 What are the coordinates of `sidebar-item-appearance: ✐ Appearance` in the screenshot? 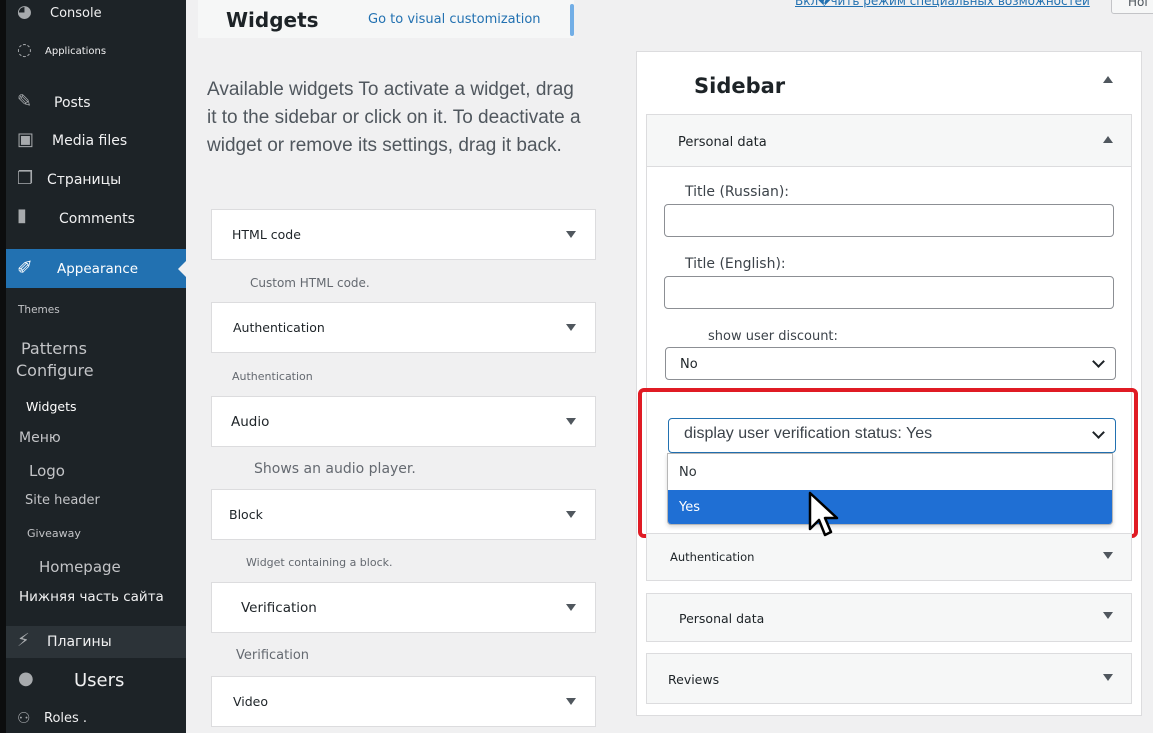 It's located at (96, 268).